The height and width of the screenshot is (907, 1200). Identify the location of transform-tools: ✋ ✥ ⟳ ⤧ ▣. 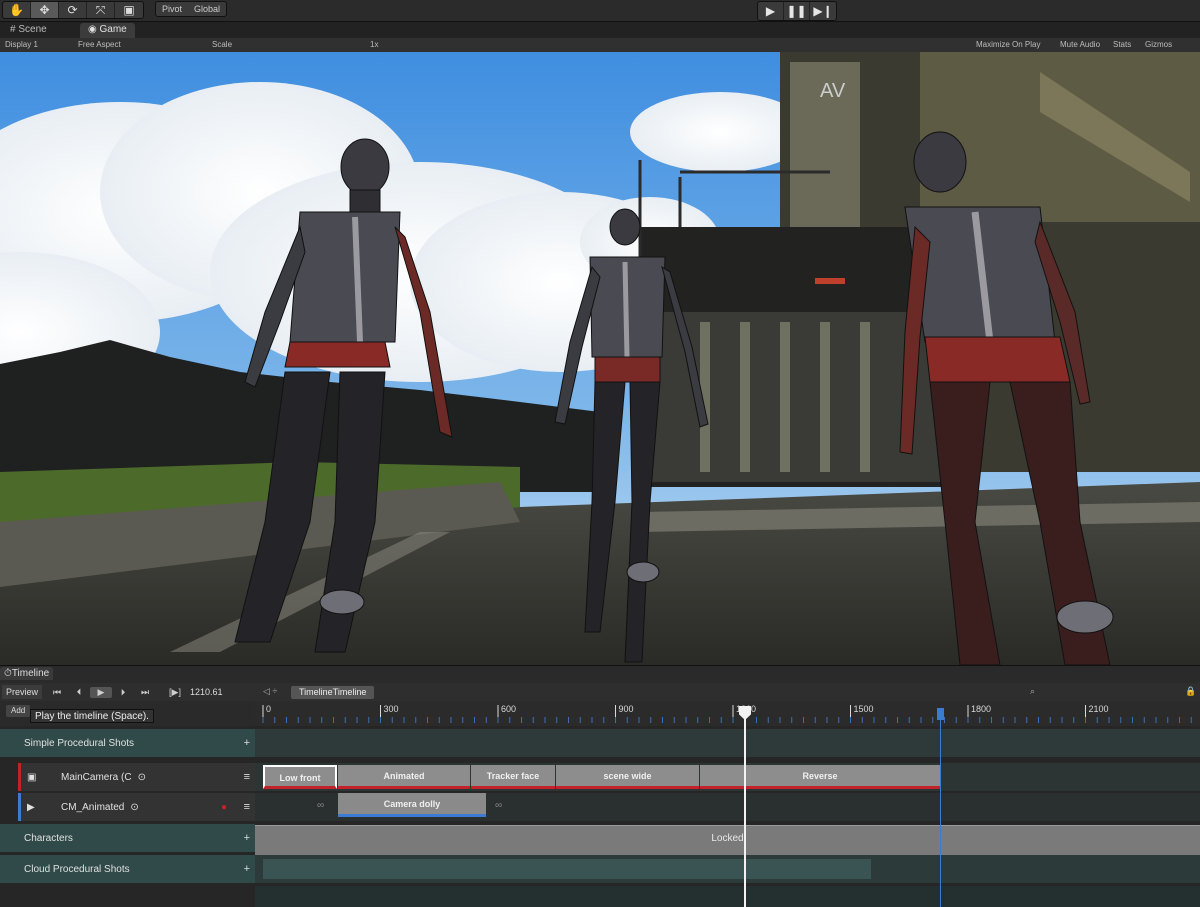
(73, 10).